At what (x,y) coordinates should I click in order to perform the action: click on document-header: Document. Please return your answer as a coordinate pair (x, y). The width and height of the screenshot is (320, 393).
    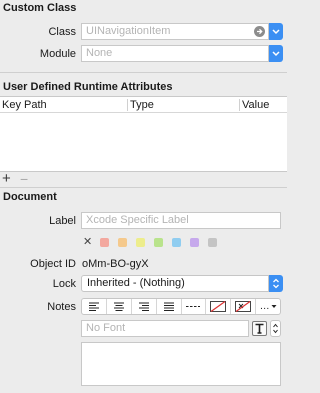
    Looking at the image, I should click on (30, 197).